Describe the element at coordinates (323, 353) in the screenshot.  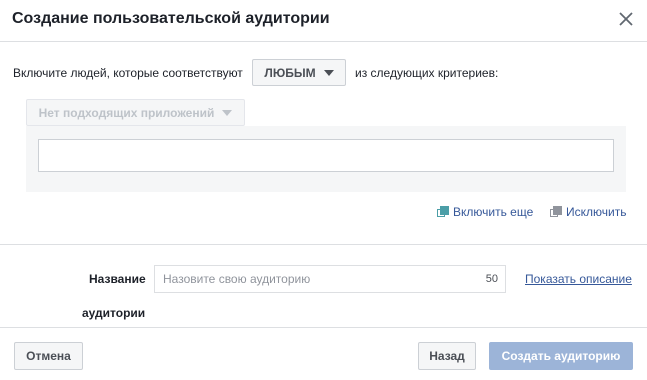
I see `dialog-footer: Отмена Назад Создать аудиторию` at that location.